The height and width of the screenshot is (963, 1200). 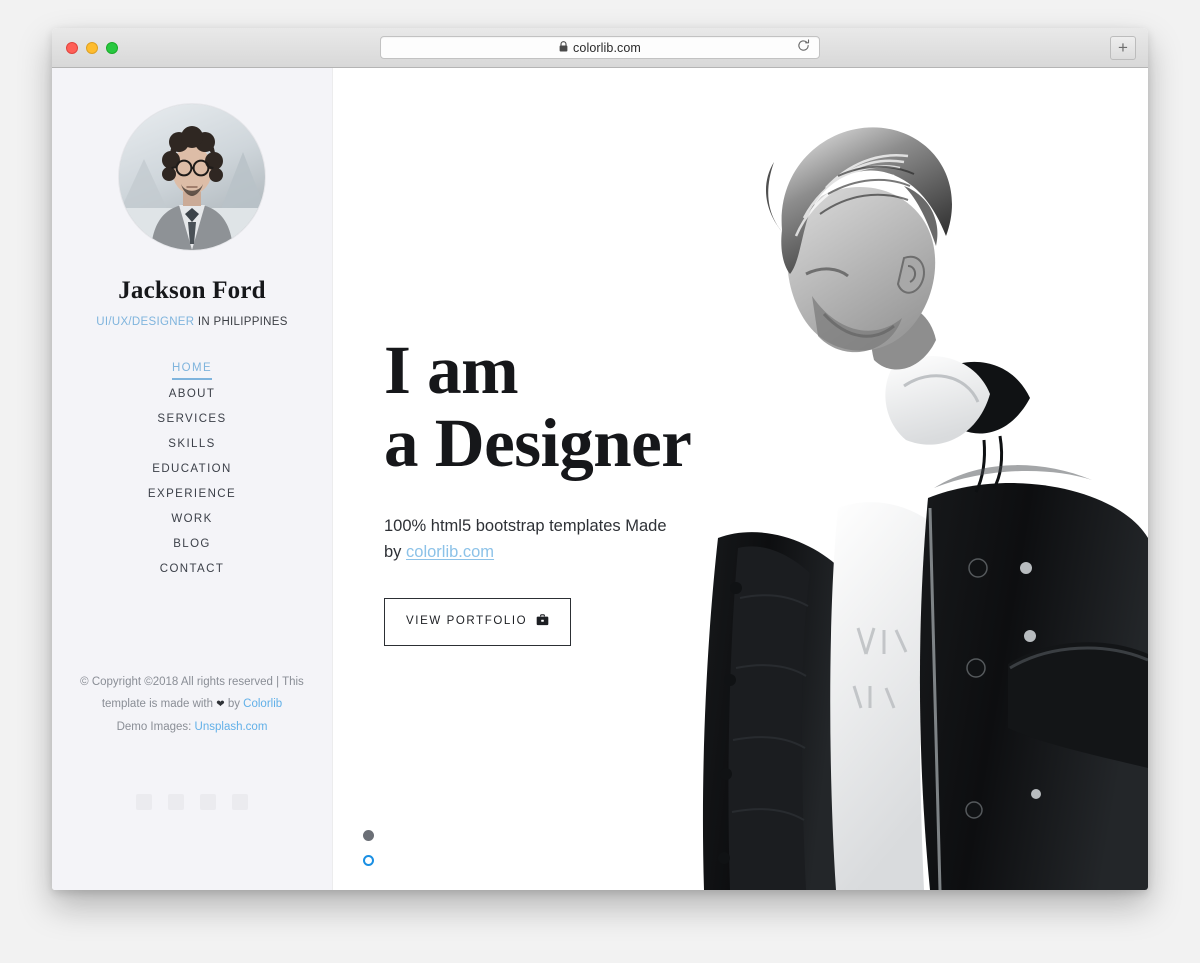 What do you see at coordinates (176, 802) in the screenshot?
I see `twitter-icon` at bounding box center [176, 802].